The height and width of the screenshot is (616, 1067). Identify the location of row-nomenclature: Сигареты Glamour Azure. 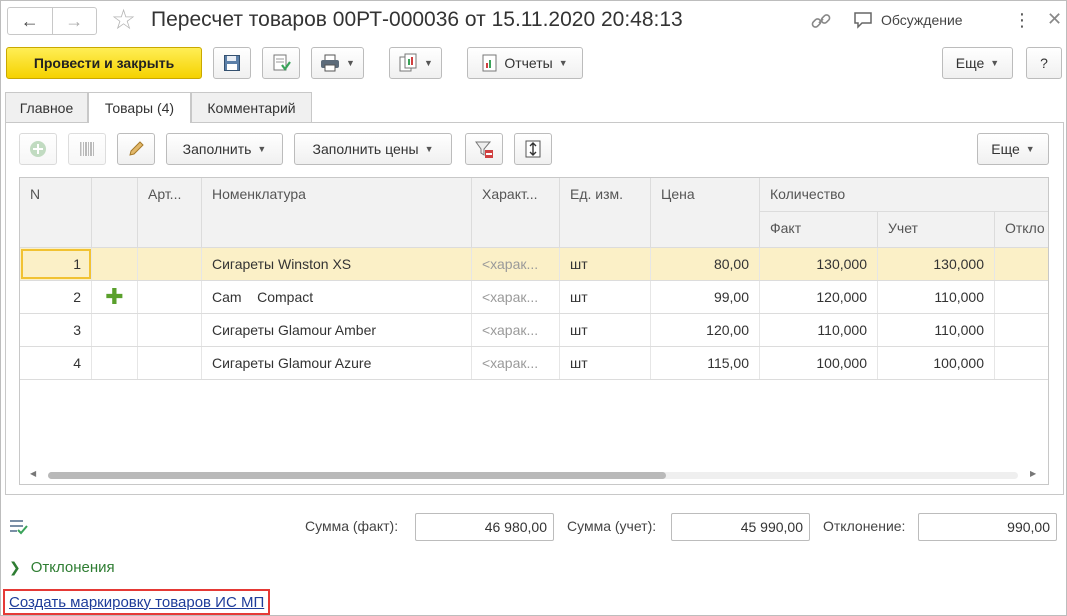
(337, 363).